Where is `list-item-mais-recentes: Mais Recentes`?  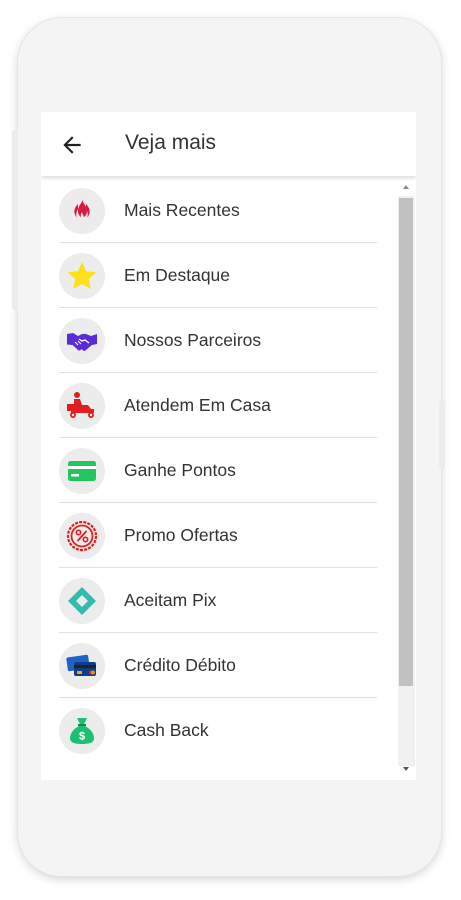
list-item-mais-recentes: Mais Recentes is located at coordinates (219, 210).